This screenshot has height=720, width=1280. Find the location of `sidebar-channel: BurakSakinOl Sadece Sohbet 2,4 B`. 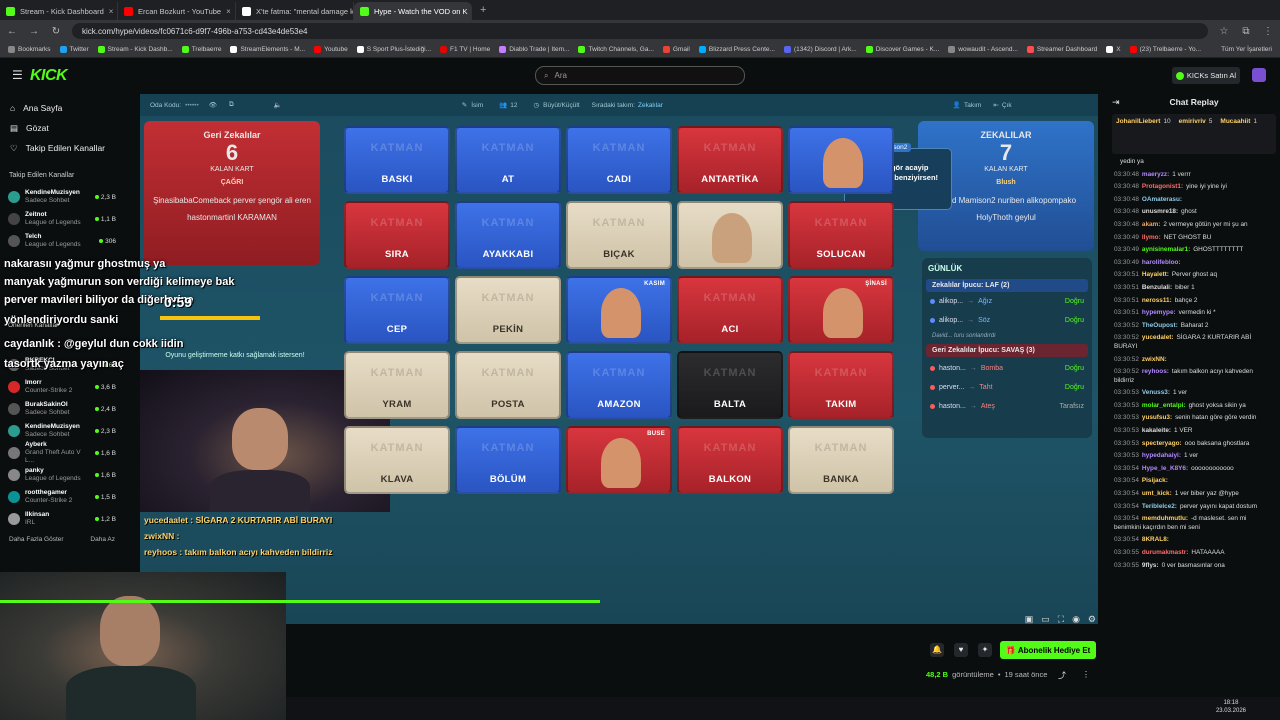

sidebar-channel: BurakSakinOl Sadece Sohbet 2,4 B is located at coordinates (62, 409).